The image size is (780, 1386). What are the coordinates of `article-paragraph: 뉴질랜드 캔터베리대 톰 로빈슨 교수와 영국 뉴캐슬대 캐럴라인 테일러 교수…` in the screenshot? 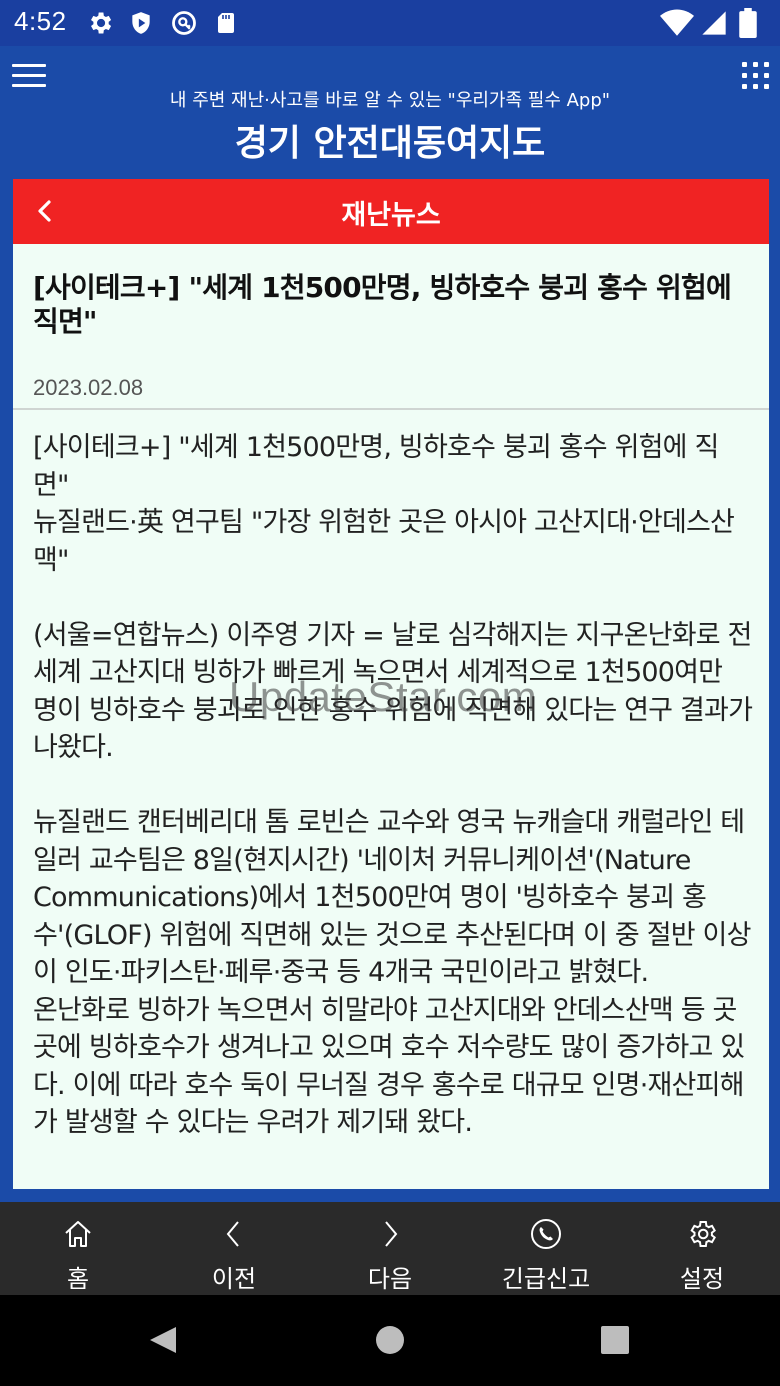 It's located at (392, 897).